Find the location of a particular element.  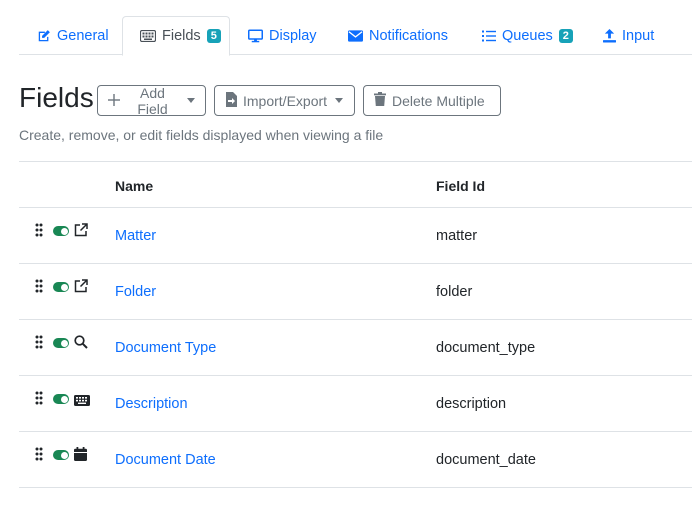

tab-input: Input is located at coordinates (628, 35).